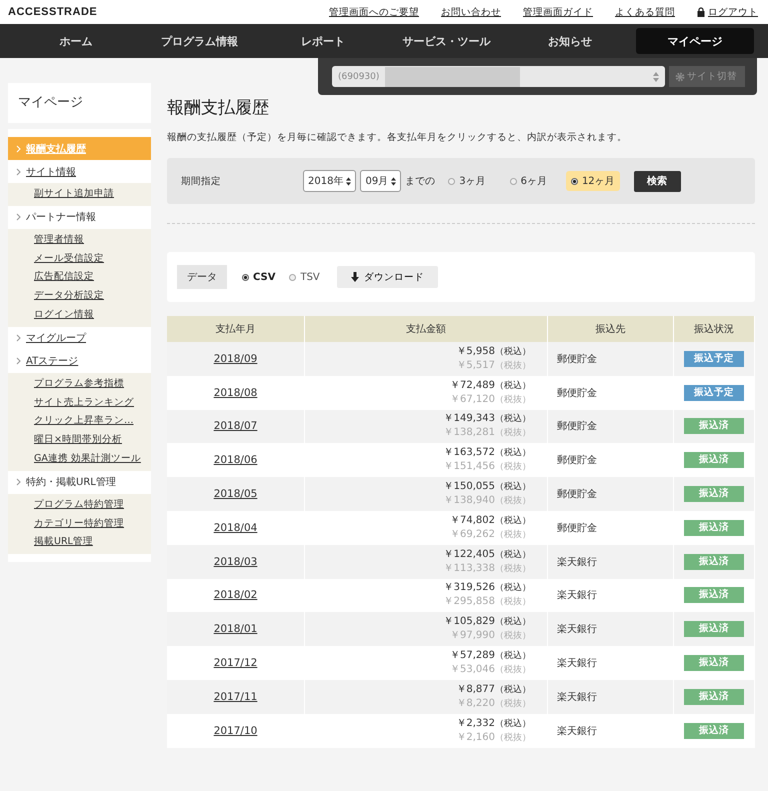  I want to click on header-link: お問い合わせ, so click(471, 12).